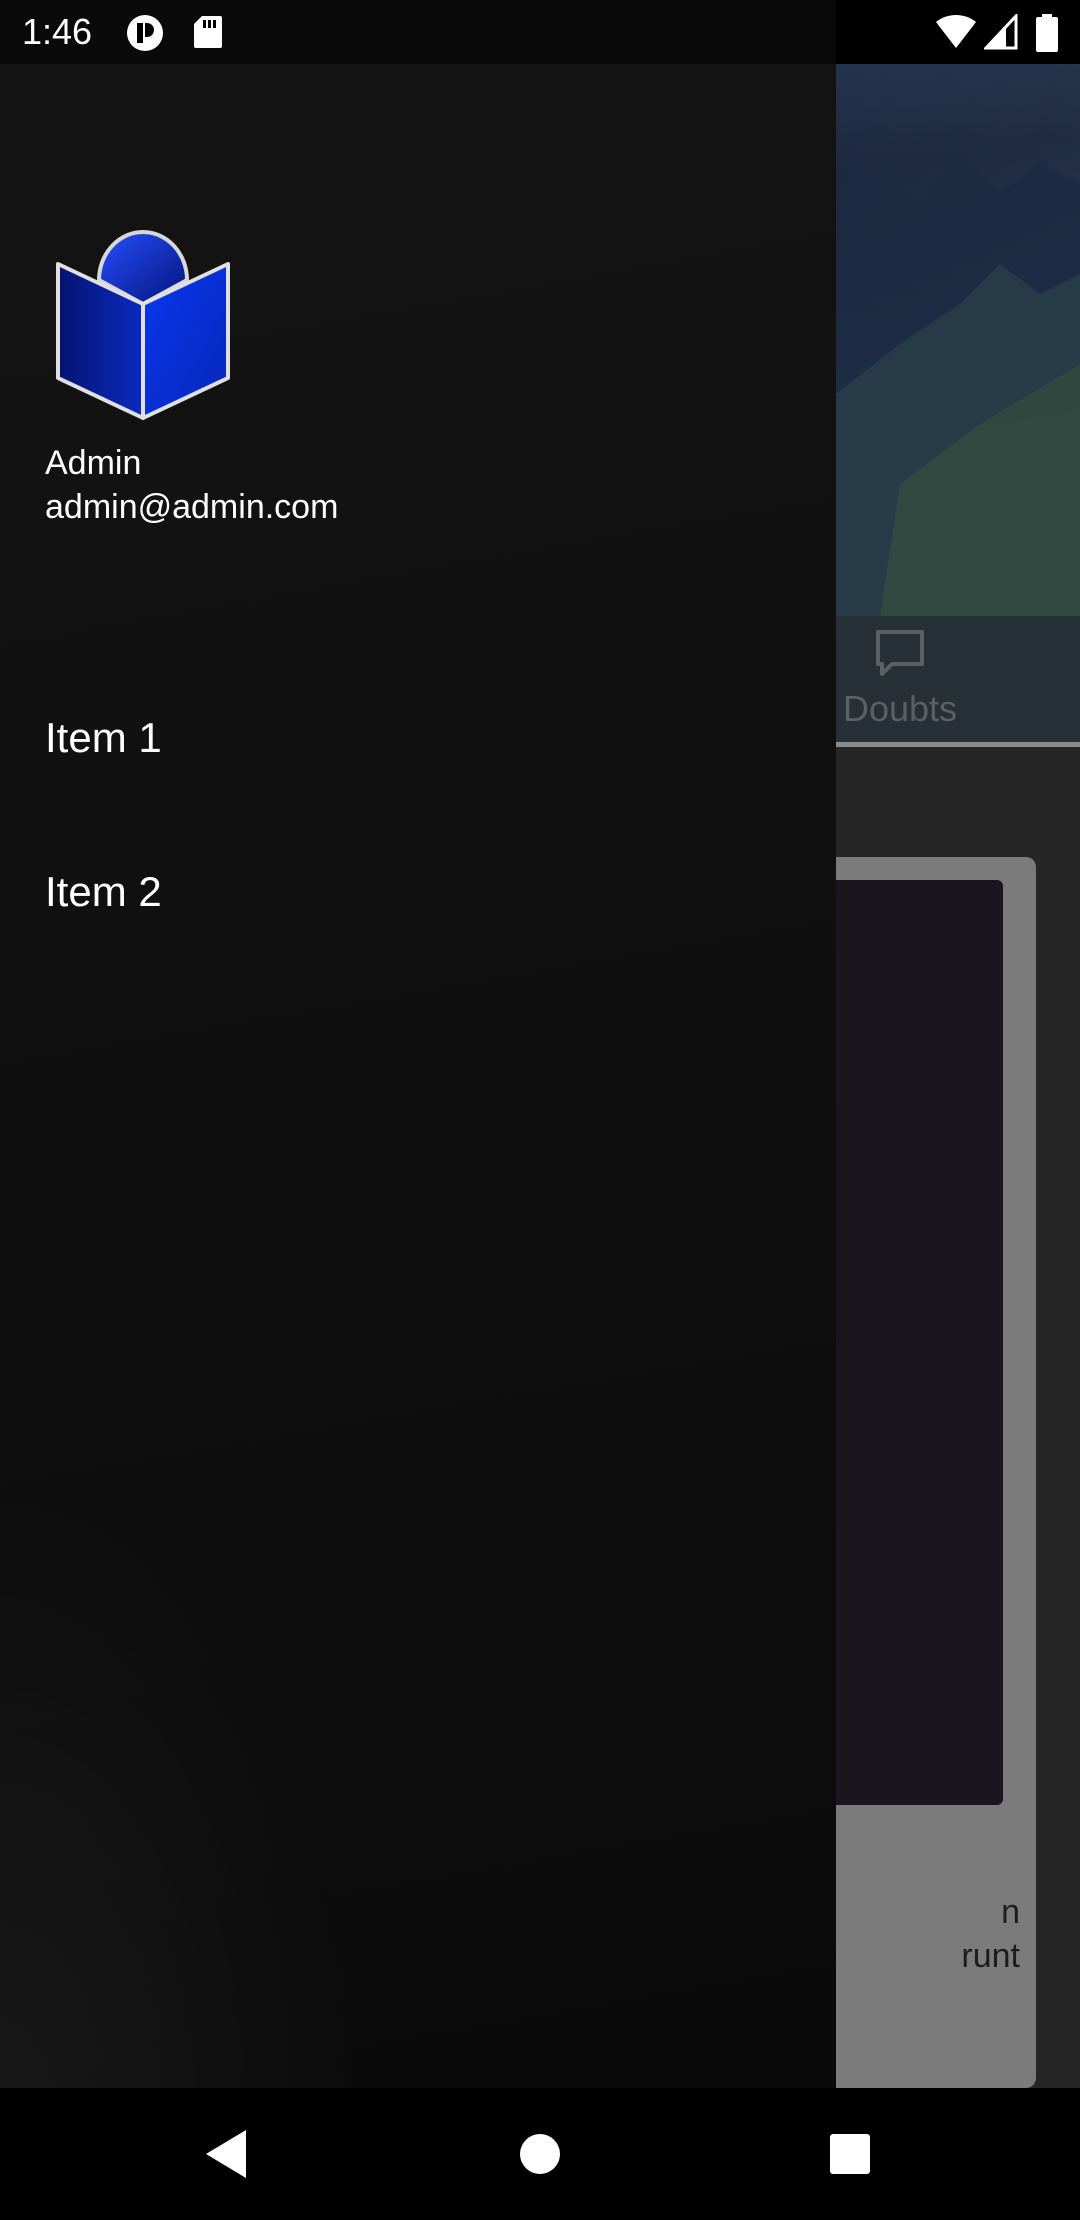 This screenshot has width=1080, height=2220. I want to click on clock: 1:46, so click(57, 31).